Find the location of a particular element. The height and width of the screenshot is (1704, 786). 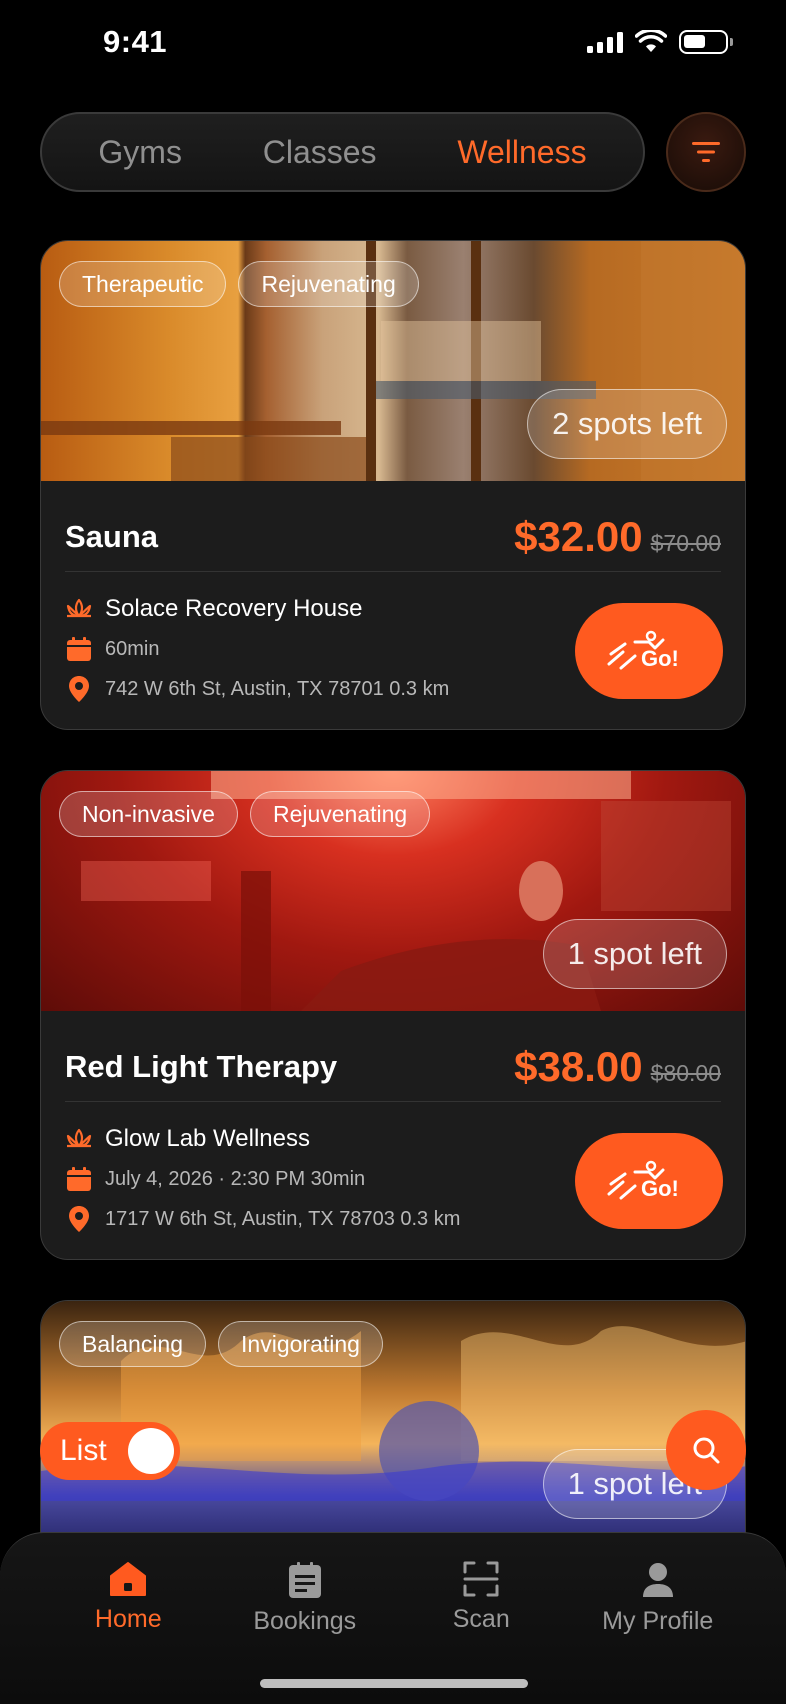

tab-label: Scan is located at coordinates (481, 1619).